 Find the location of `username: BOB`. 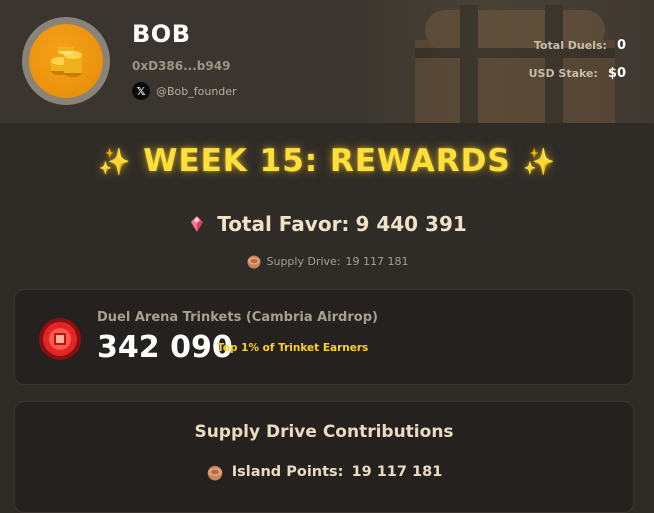

username: BOB is located at coordinates (161, 34).